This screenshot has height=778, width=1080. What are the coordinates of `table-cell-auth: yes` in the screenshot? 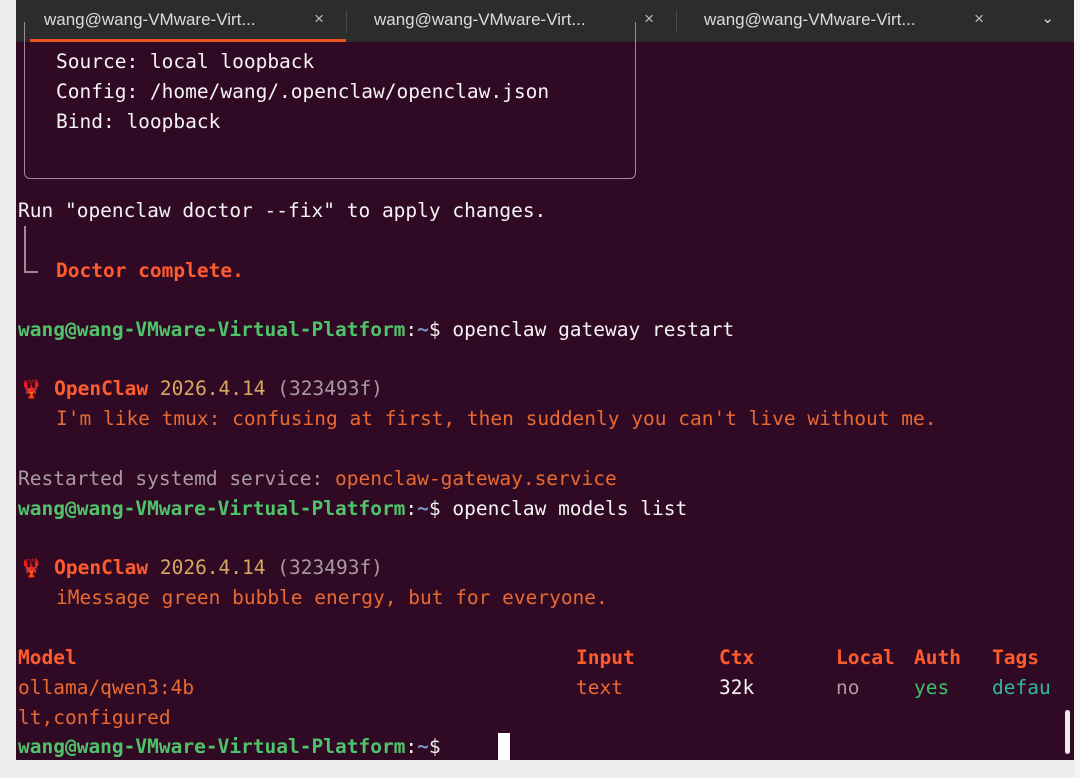 It's located at (932, 687).